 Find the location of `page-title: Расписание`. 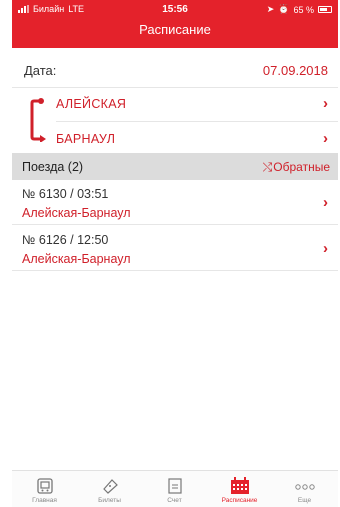

page-title: Расписание is located at coordinates (175, 29).